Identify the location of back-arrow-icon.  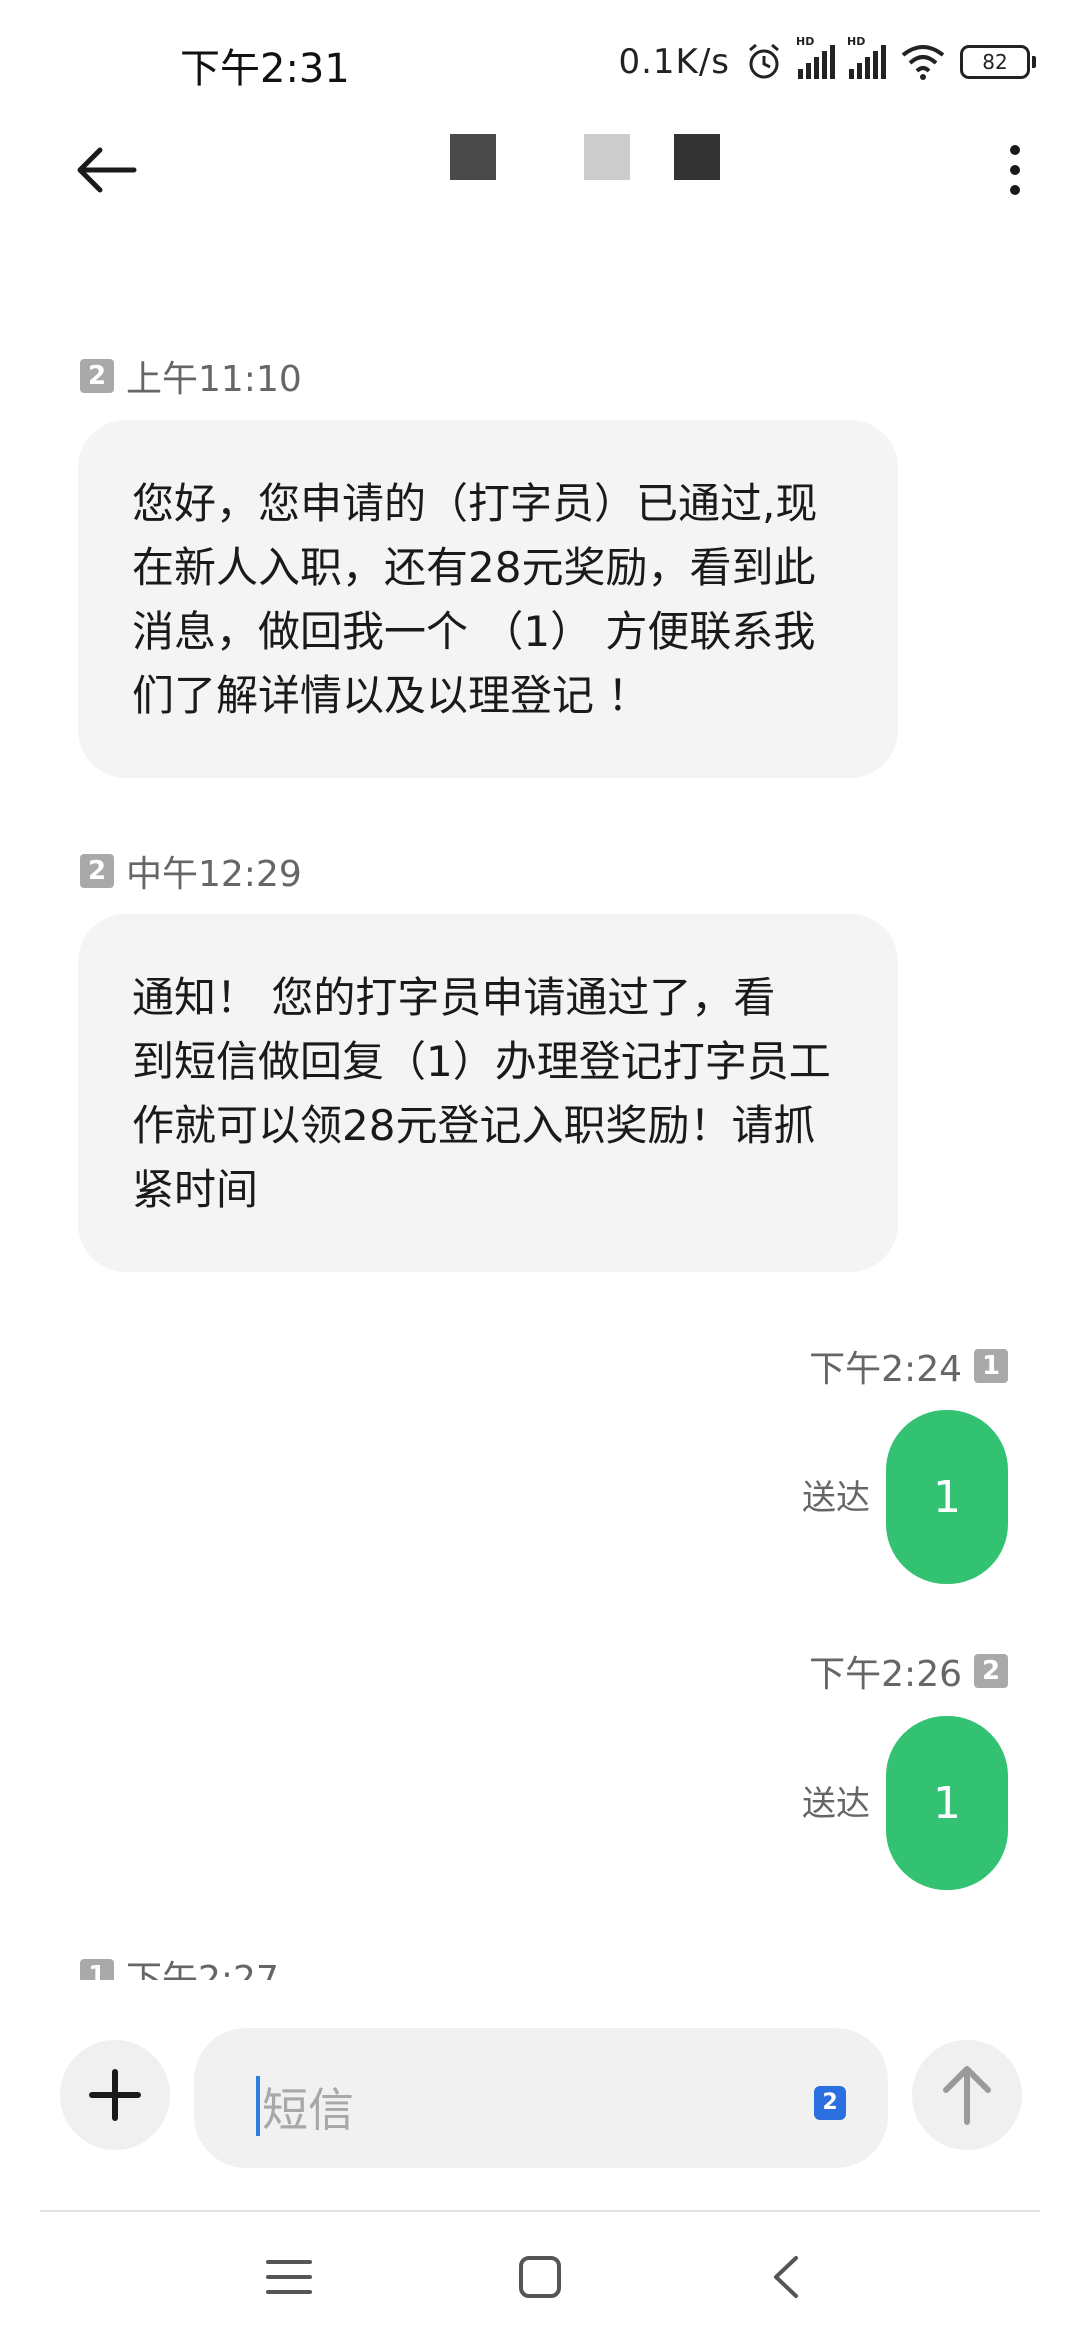
(105, 170).